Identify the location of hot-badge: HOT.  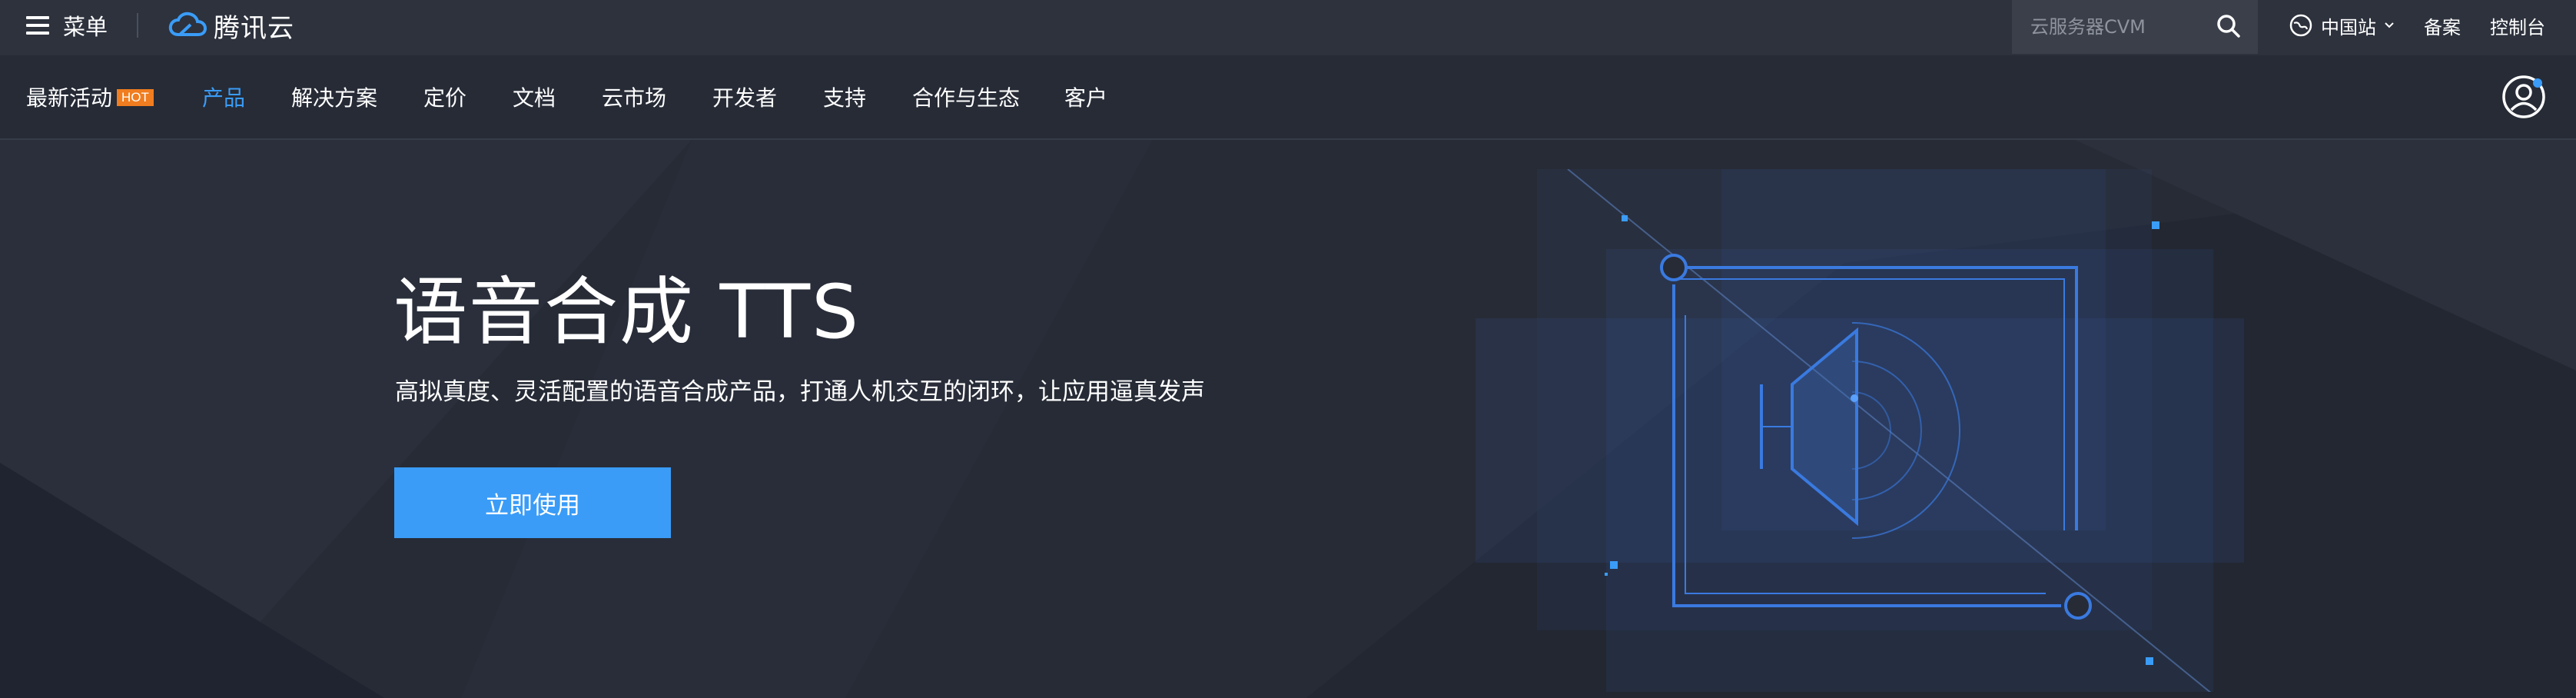
(135, 97).